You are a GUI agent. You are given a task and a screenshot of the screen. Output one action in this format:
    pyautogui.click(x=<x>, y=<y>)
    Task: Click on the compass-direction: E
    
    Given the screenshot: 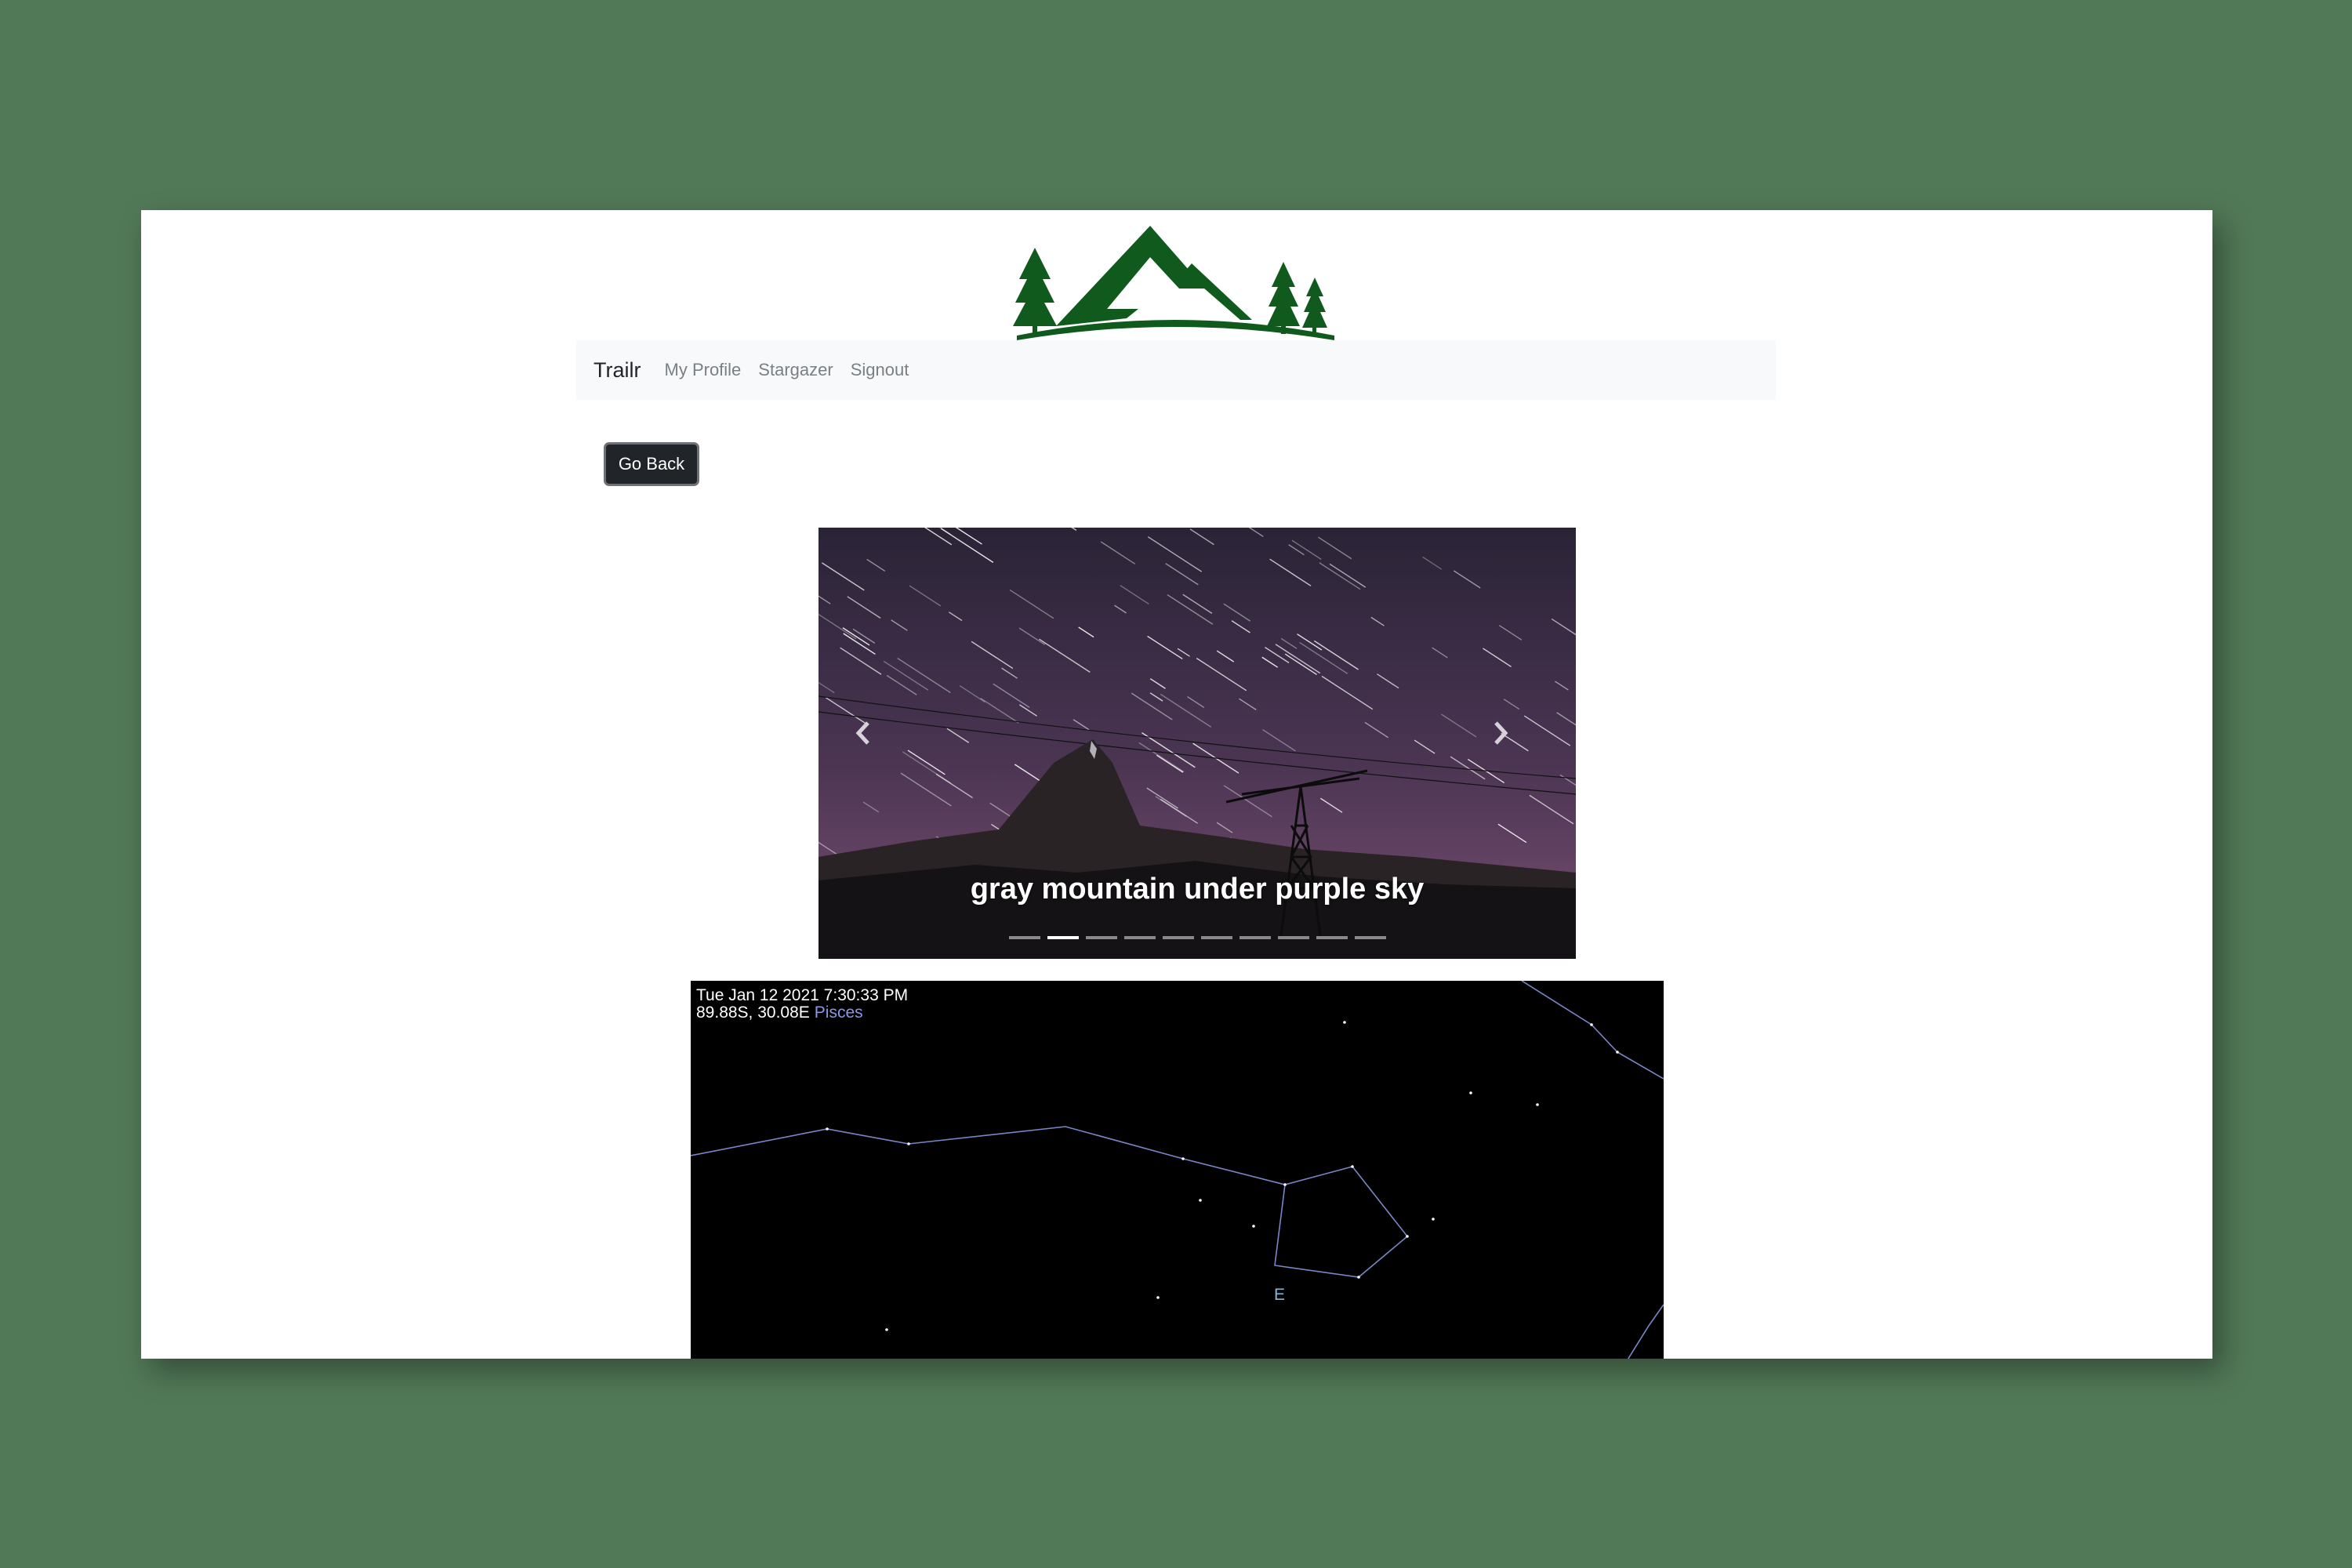 What is the action you would take?
    pyautogui.click(x=1280, y=1295)
    